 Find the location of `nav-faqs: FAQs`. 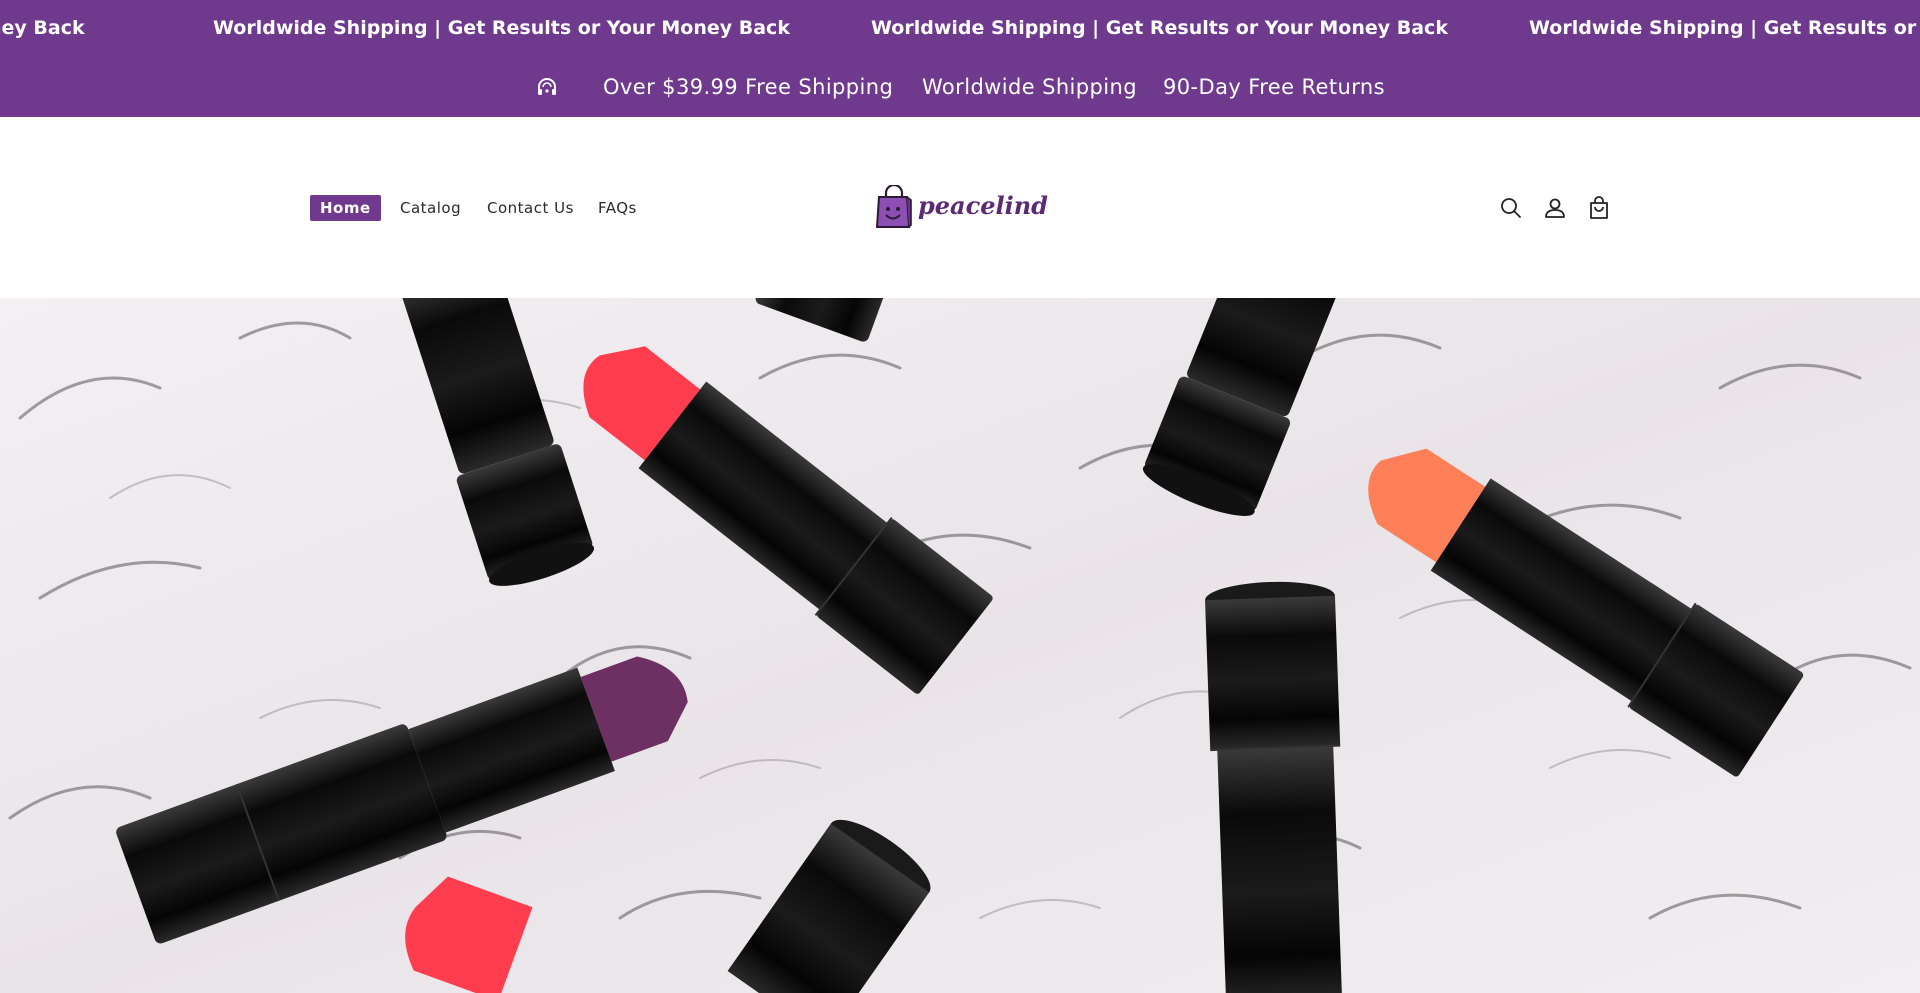

nav-faqs: FAQs is located at coordinates (617, 208).